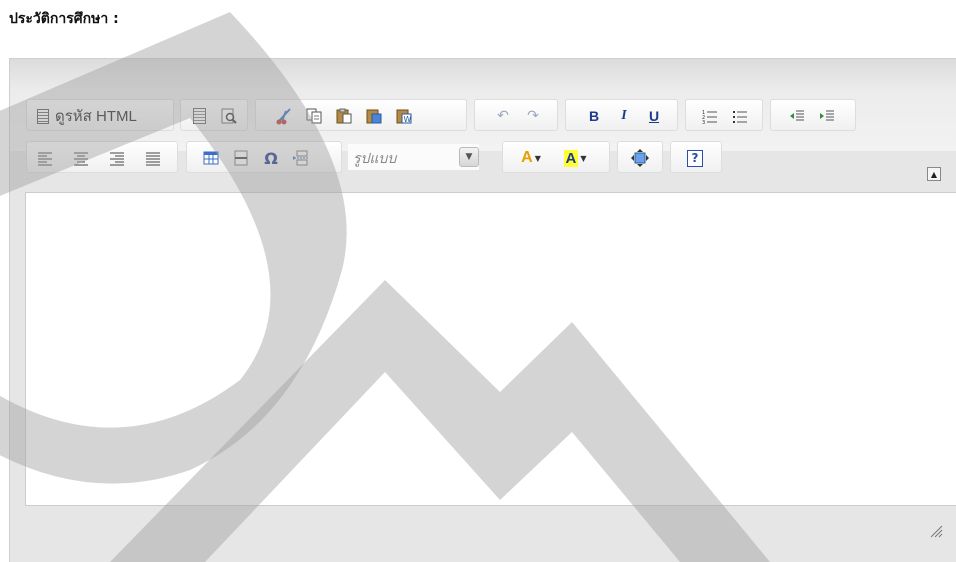  Describe the element at coordinates (102, 157) in the screenshot. I see `toolbar-group-alignment` at that location.